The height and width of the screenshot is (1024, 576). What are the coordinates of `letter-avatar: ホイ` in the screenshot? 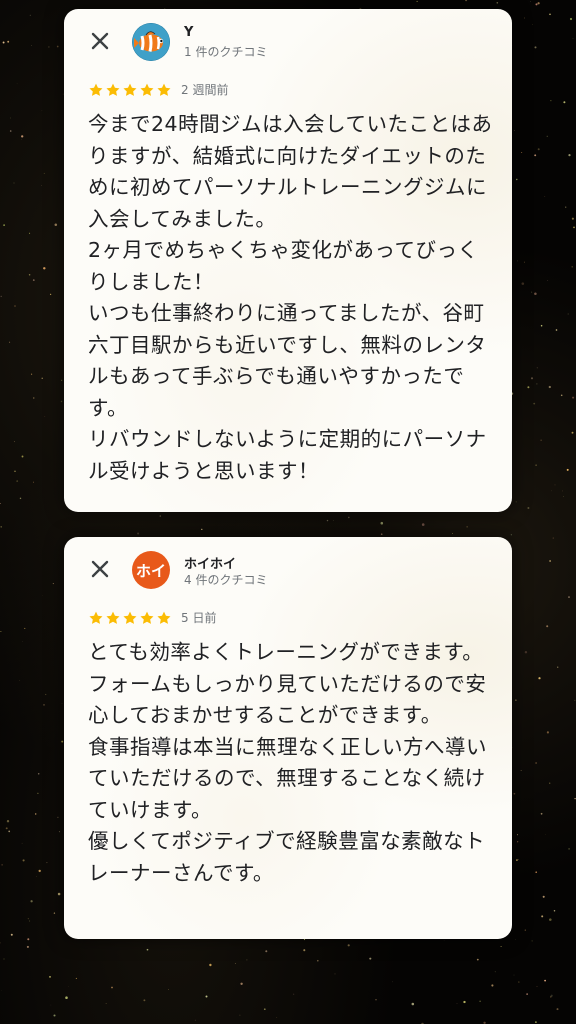 It's located at (151, 570).